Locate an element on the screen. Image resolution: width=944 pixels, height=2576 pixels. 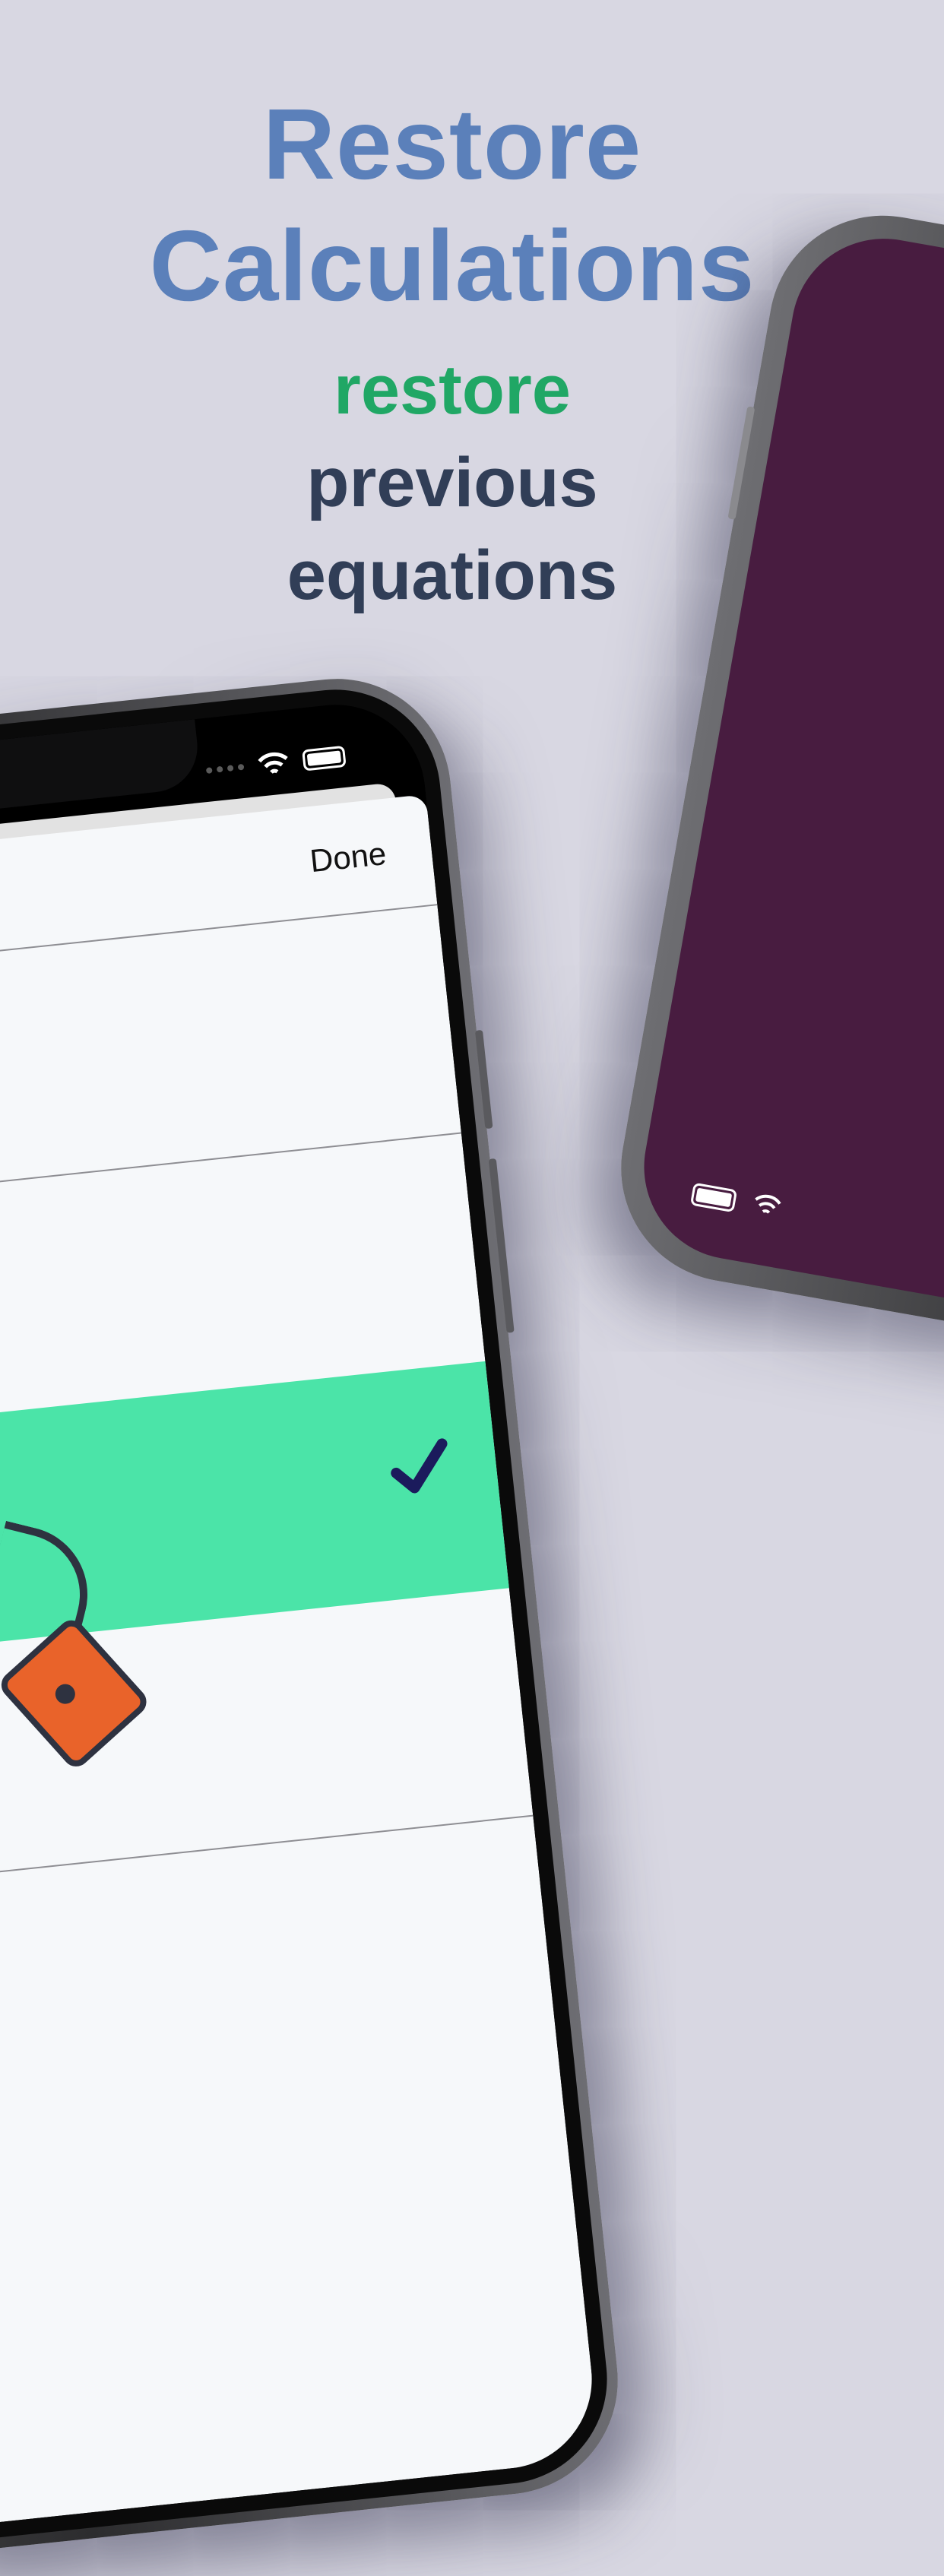
status-icons is located at coordinates (275, 763).